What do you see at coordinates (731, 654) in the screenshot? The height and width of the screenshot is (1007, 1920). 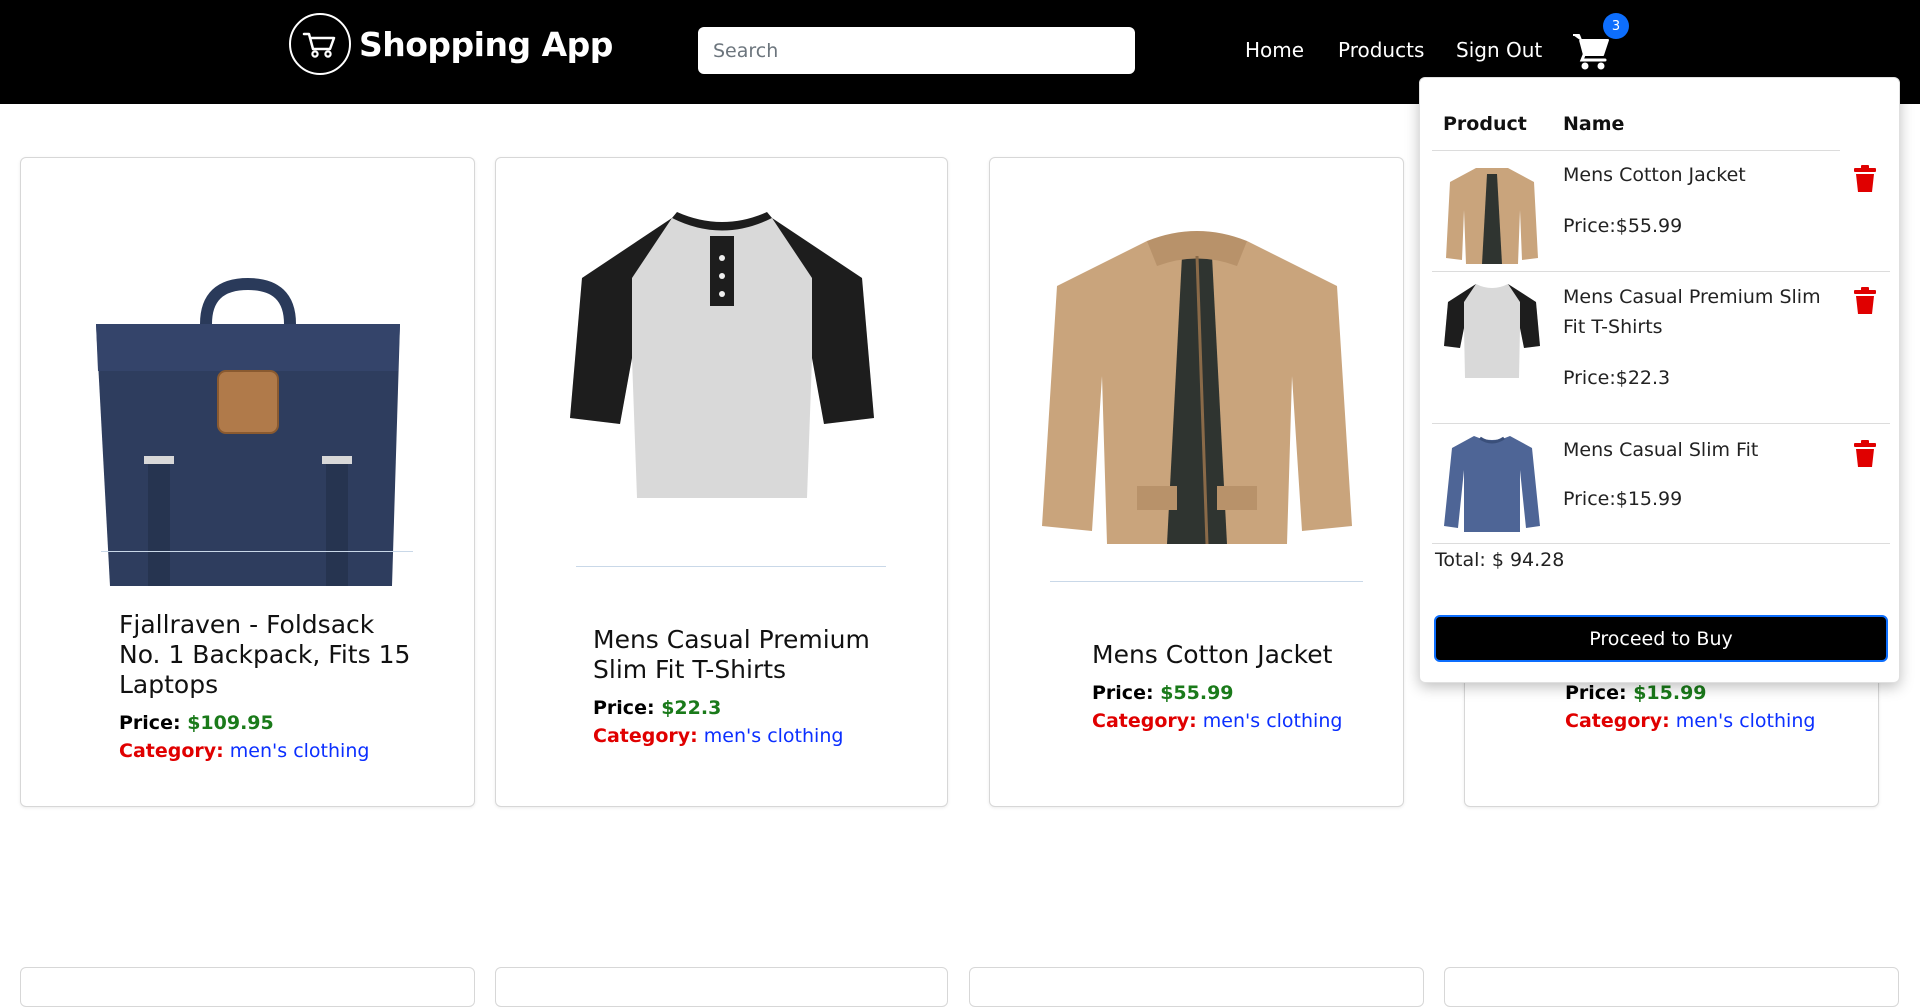 I see `product-title: Mens Casual Premium Slim Fit T-Shirts` at bounding box center [731, 654].